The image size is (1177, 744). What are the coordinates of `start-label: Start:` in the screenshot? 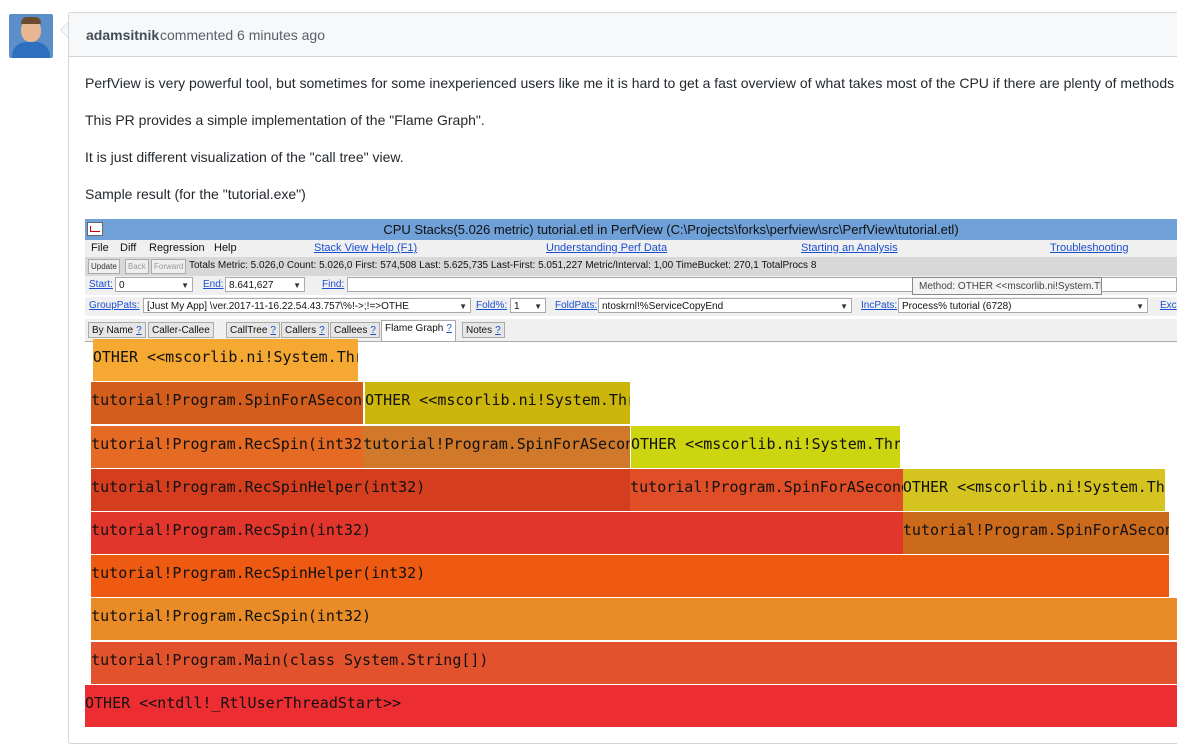 It's located at (101, 284).